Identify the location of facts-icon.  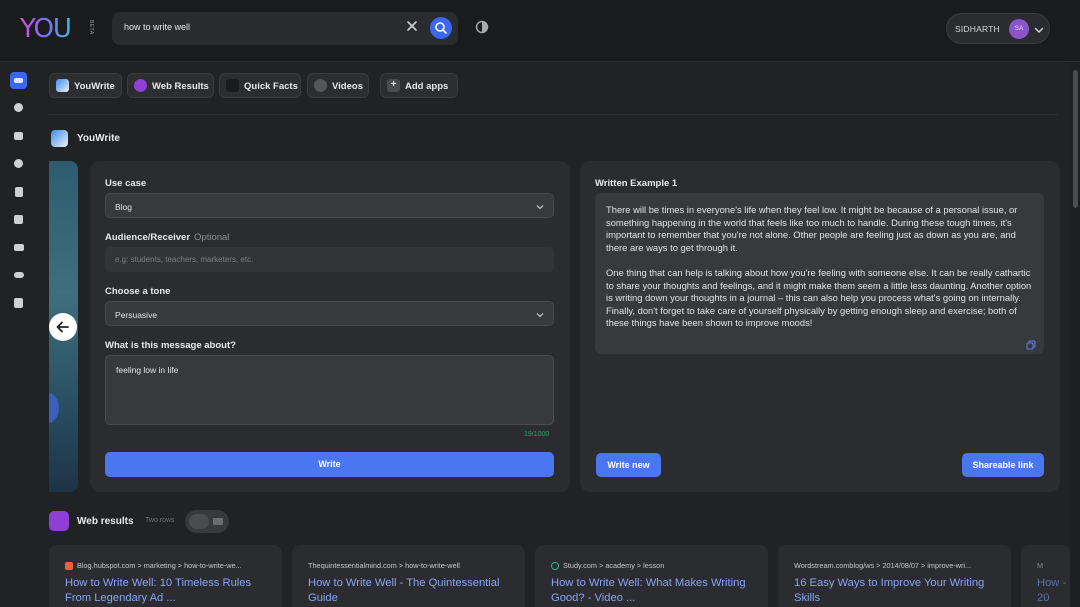
(232, 85).